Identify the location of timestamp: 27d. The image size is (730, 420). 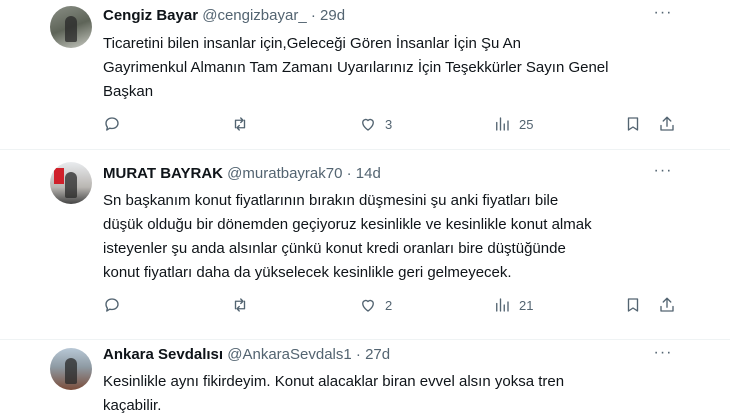
(377, 354).